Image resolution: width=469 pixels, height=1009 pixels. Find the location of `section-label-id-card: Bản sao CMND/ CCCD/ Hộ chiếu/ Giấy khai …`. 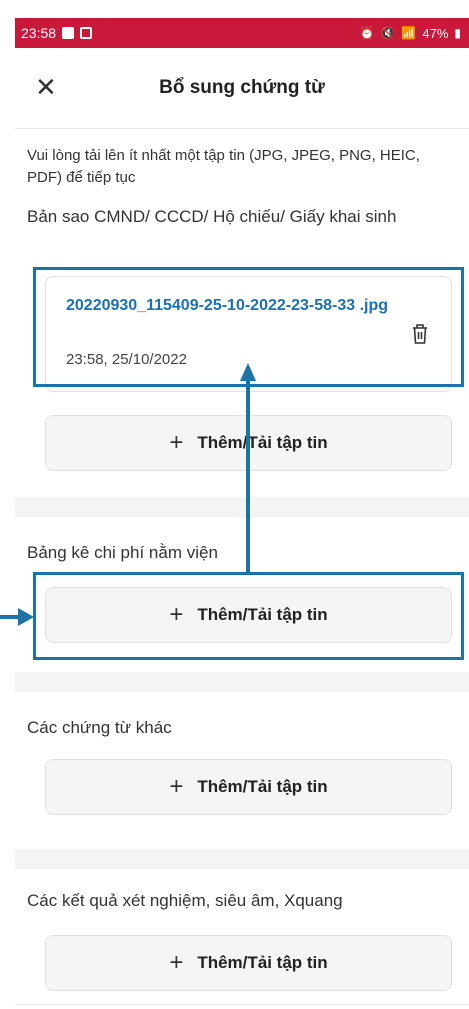

section-label-id-card: Bản sao CMND/ CCCD/ Hộ chiếu/ Giấy khai … is located at coordinates (212, 216).